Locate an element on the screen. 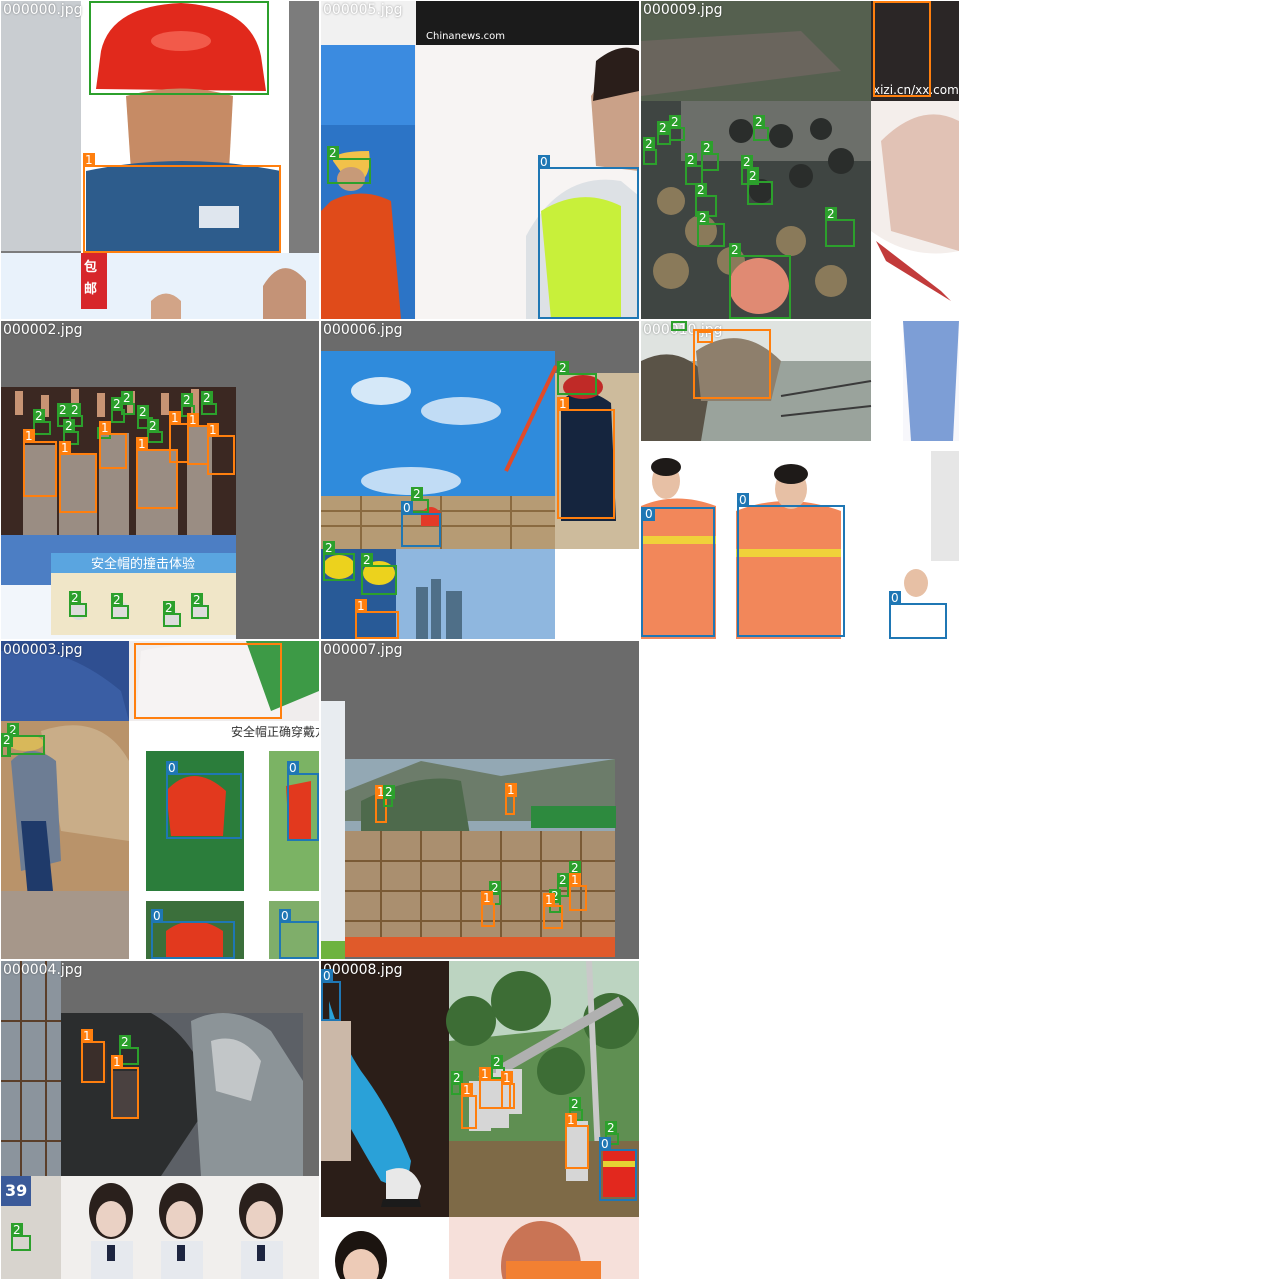 This screenshot has width=1280, height=1280. tile-filename: 000005.jpg is located at coordinates (363, 10).